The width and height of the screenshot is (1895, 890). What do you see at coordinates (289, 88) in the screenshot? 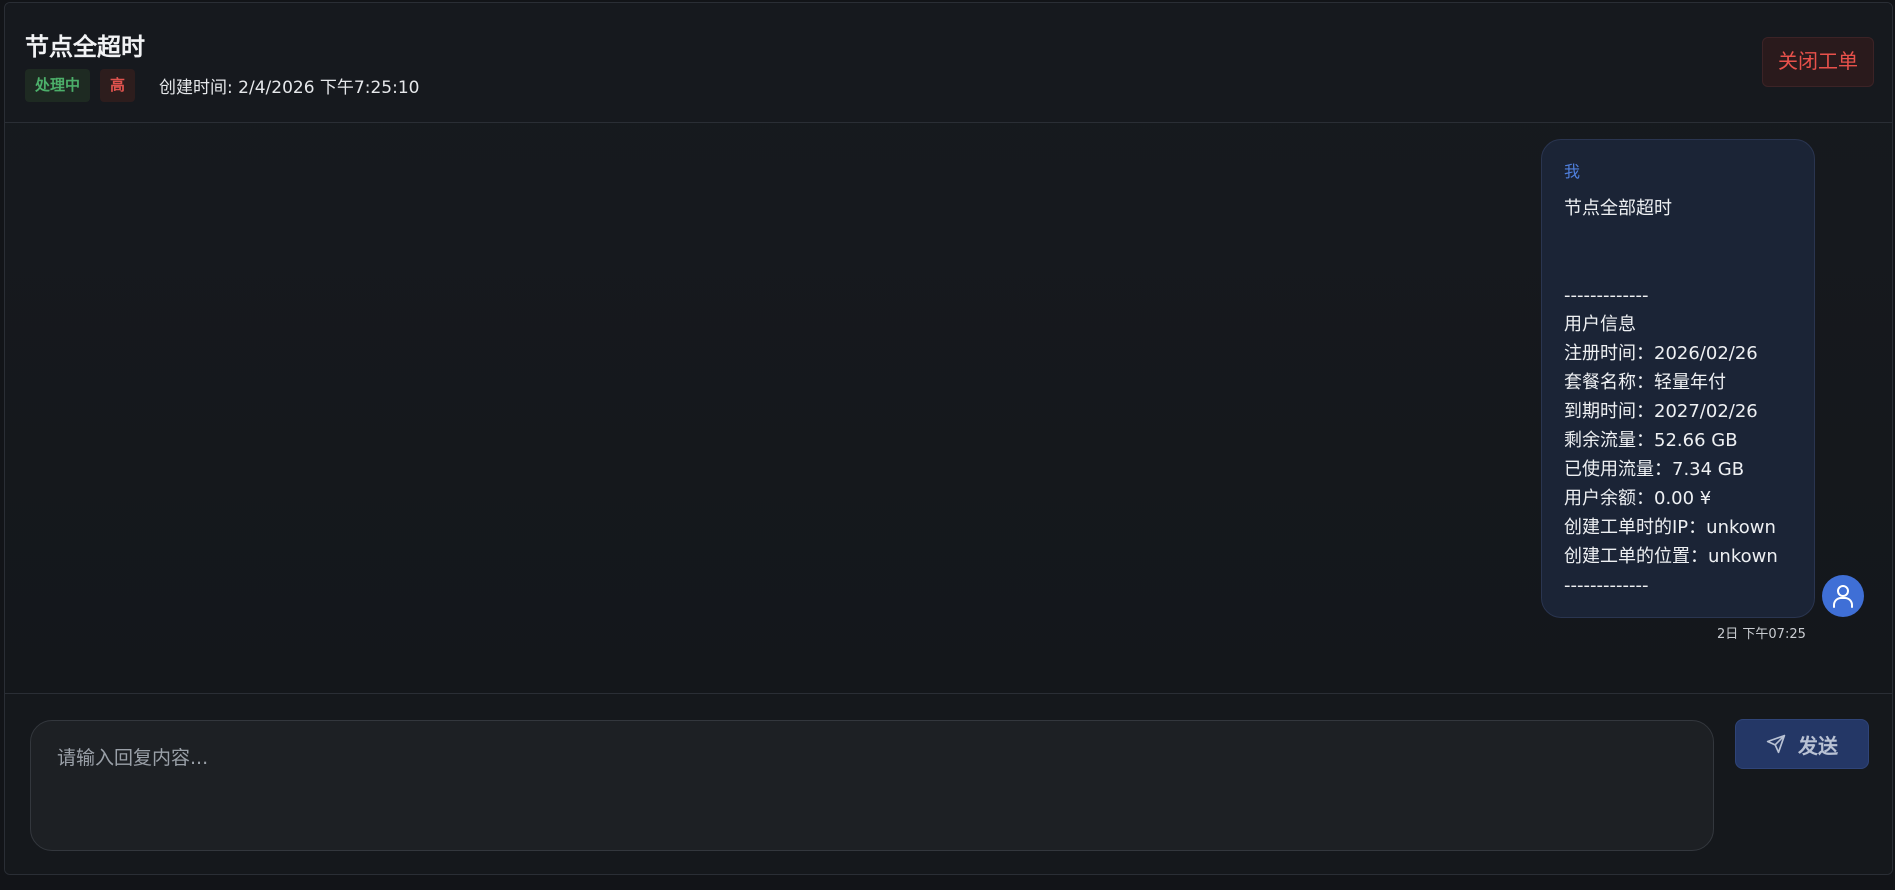
I see `created-time: 创建时间: 2/4/2026 下午7:25:10` at bounding box center [289, 88].